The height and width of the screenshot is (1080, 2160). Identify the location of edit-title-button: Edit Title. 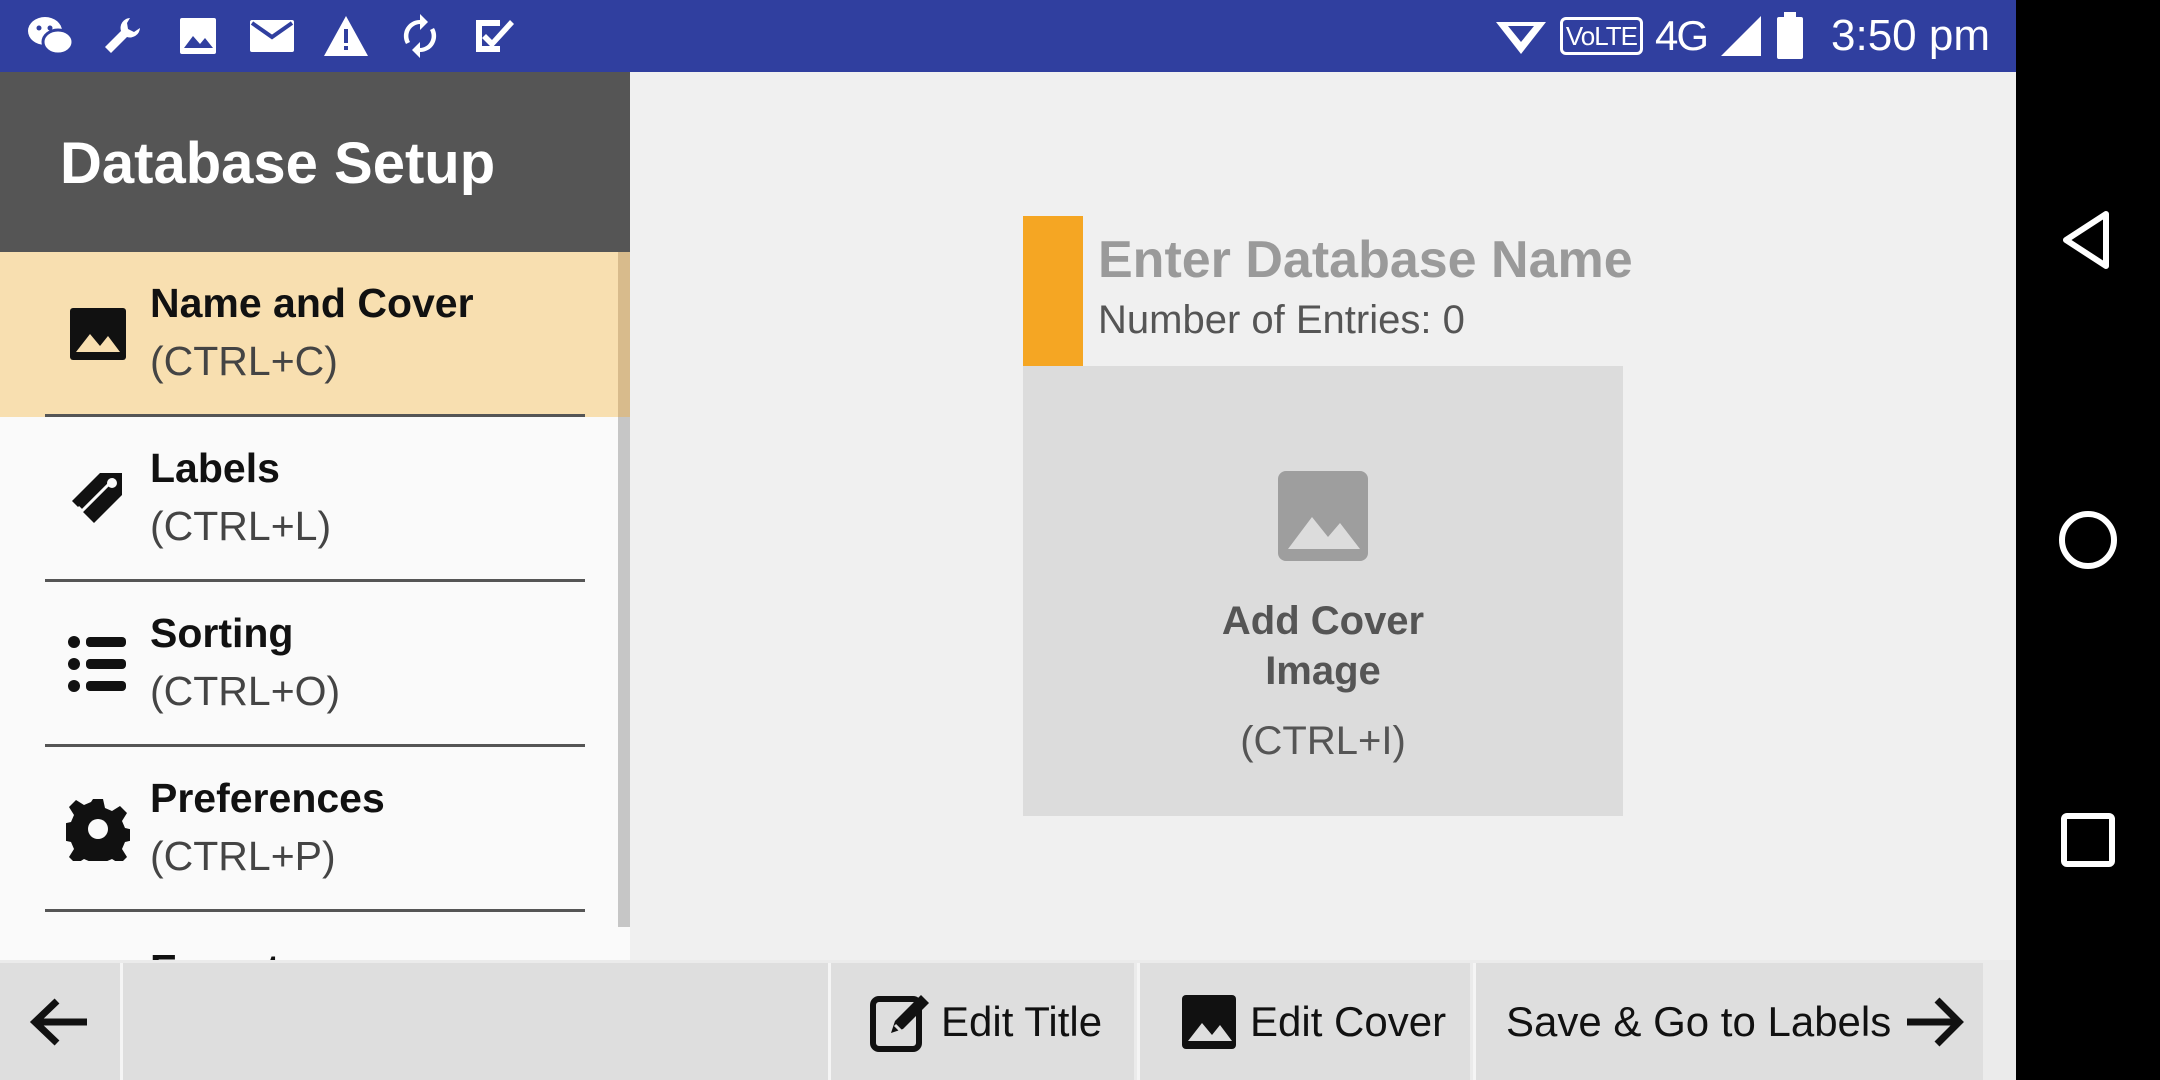
(981, 1021).